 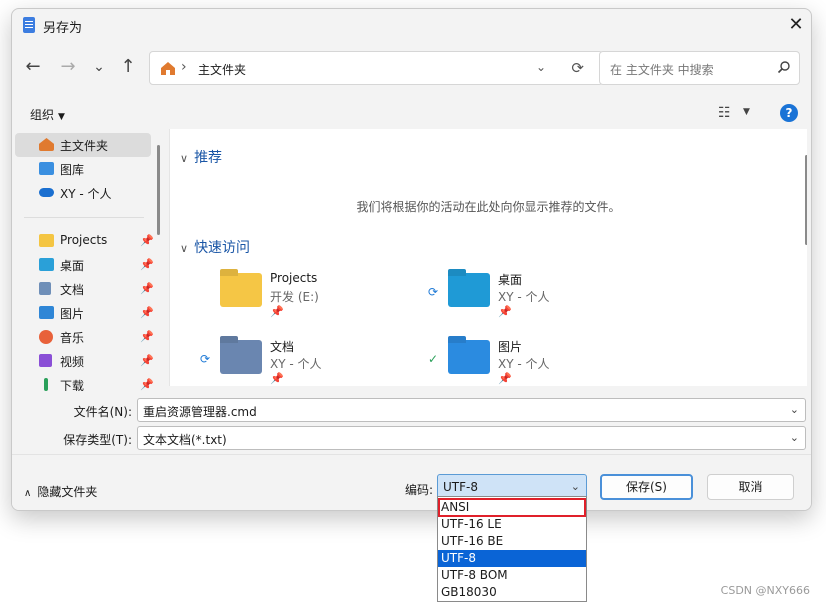 What do you see at coordinates (646, 487) in the screenshot?
I see `save-button: 保存(S)` at bounding box center [646, 487].